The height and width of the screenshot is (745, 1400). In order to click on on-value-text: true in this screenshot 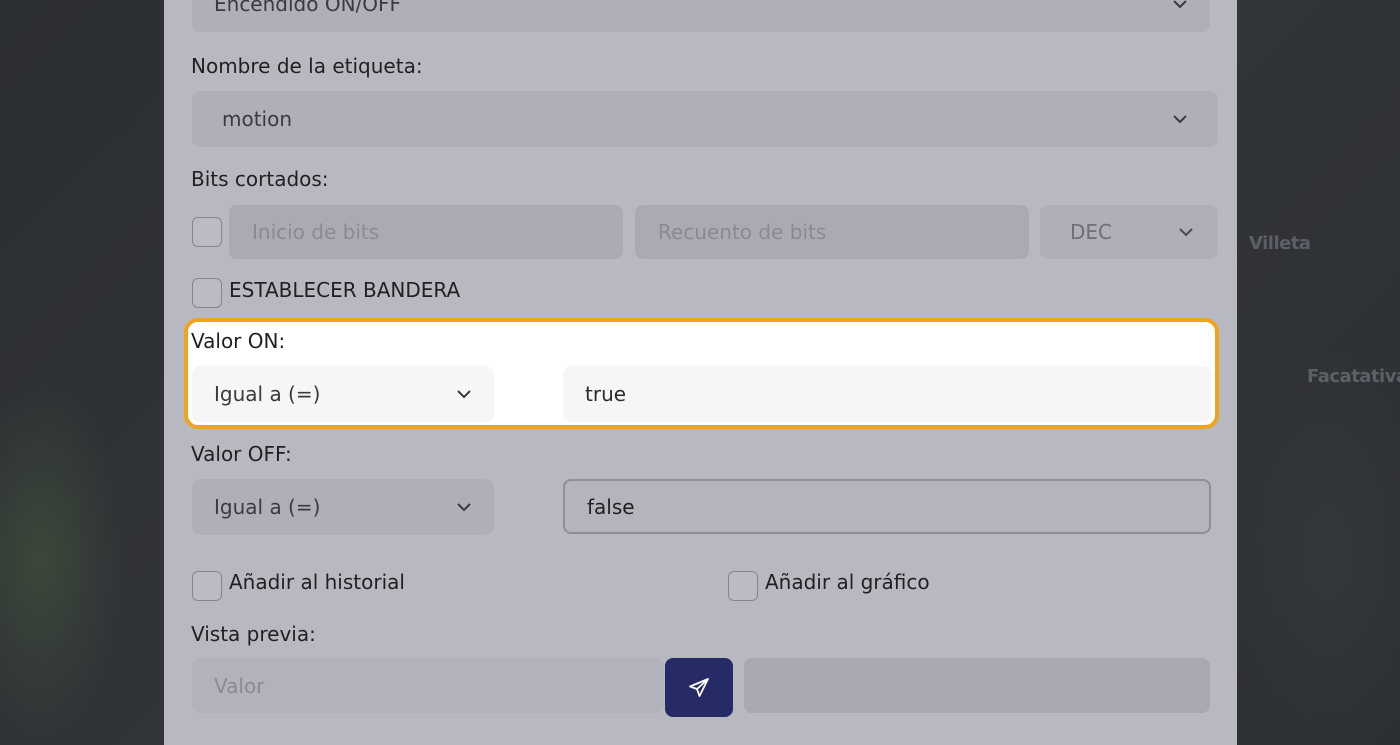, I will do `click(606, 394)`.